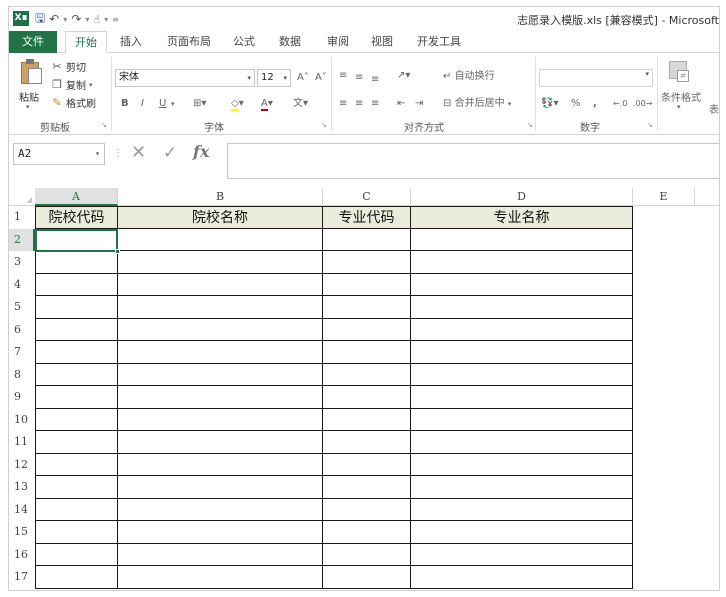  I want to click on column-header-e: E, so click(664, 197).